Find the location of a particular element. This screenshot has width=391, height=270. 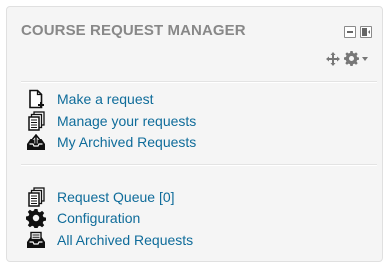

archive-upload-icon is located at coordinates (36, 141).